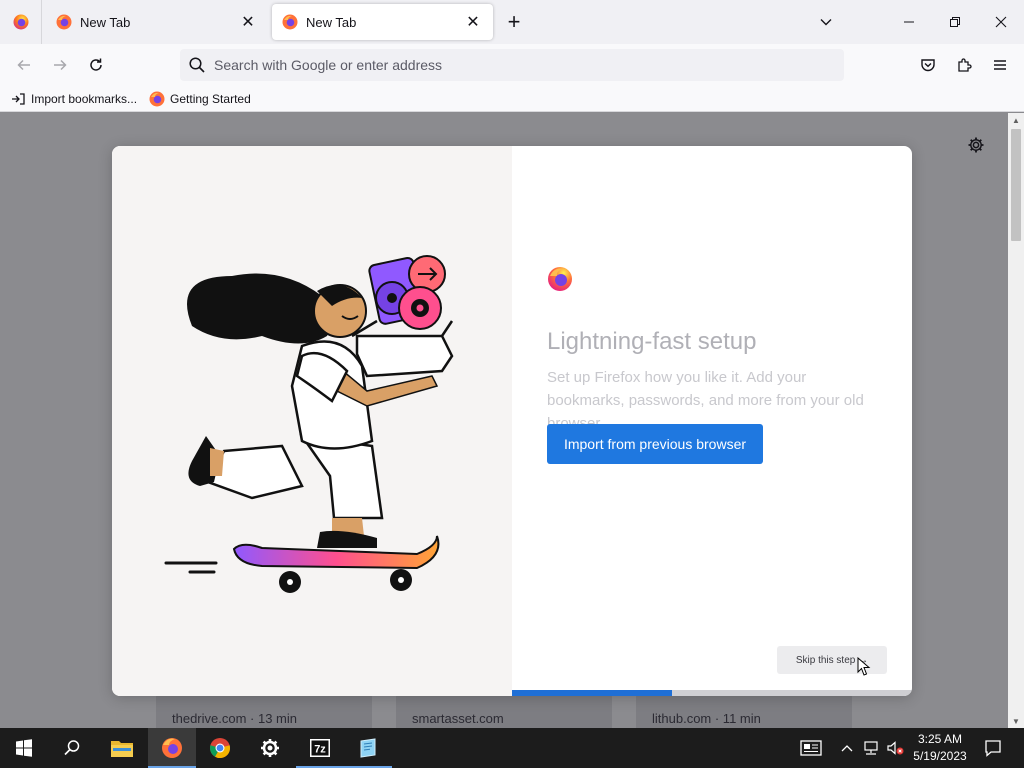 This screenshot has height=768, width=1024. What do you see at coordinates (234, 718) in the screenshot?
I see `tile-label: thedrive.com · 13 min` at bounding box center [234, 718].